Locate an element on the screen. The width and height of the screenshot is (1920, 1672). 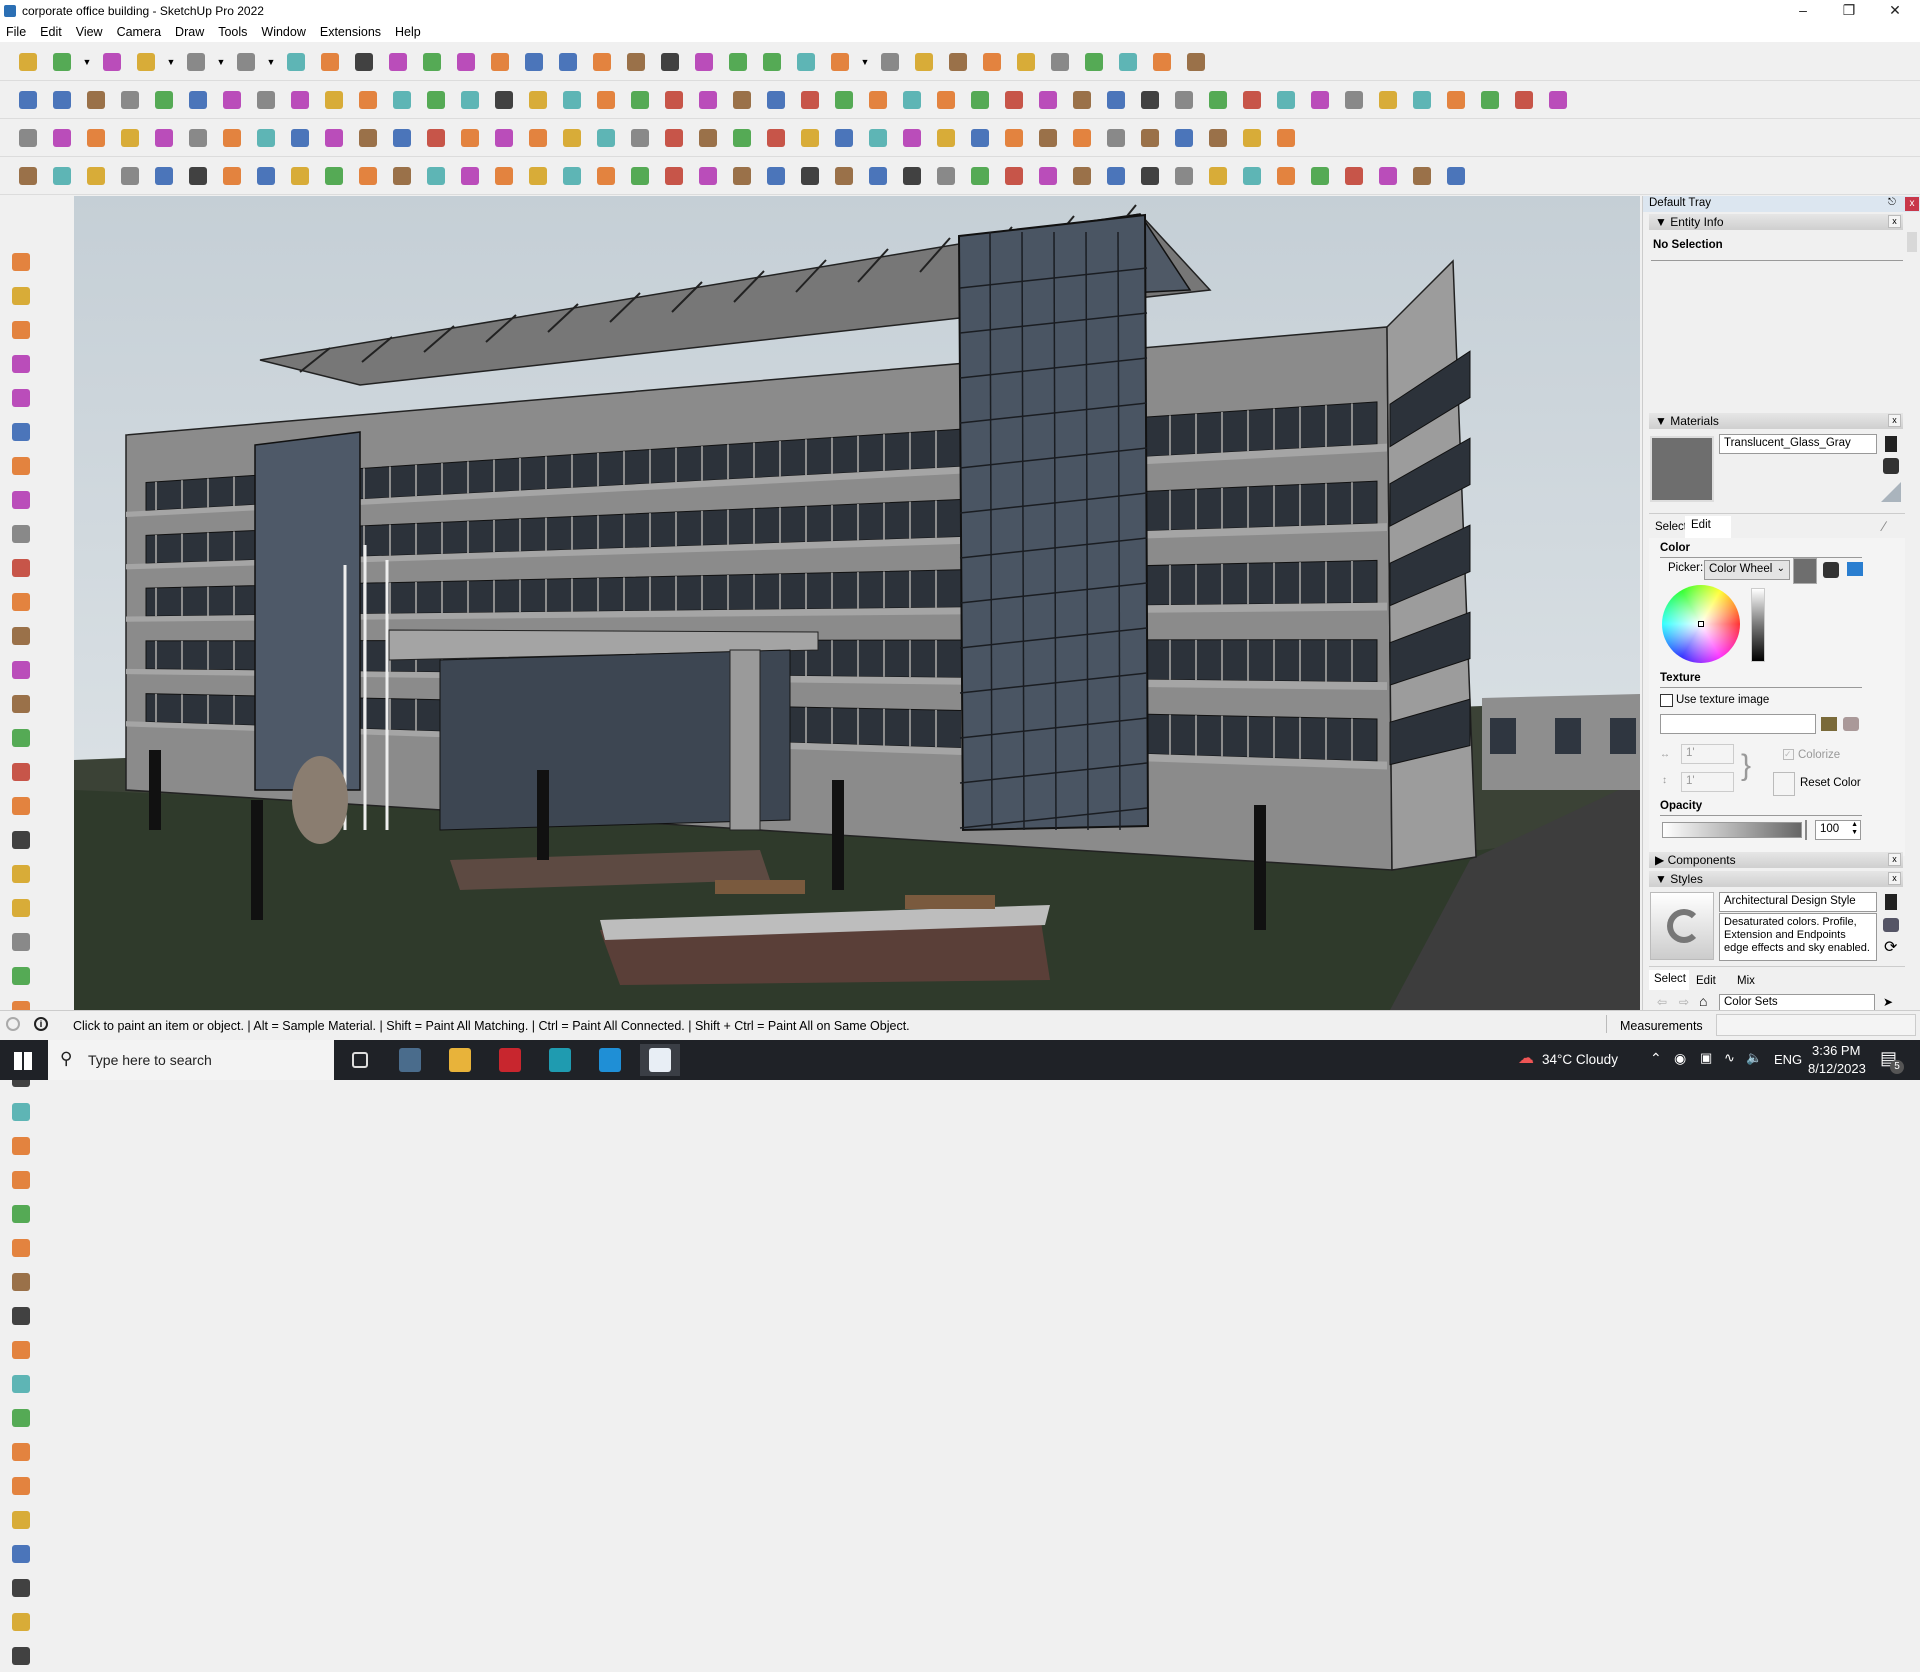
circle-icon is located at coordinates (21, 602).